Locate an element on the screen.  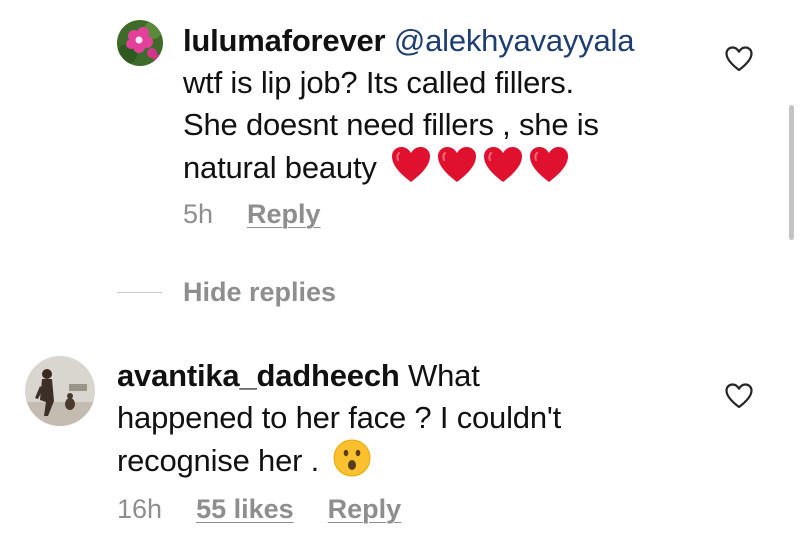
comment-line: natural beauty is located at coordinates (280, 167).